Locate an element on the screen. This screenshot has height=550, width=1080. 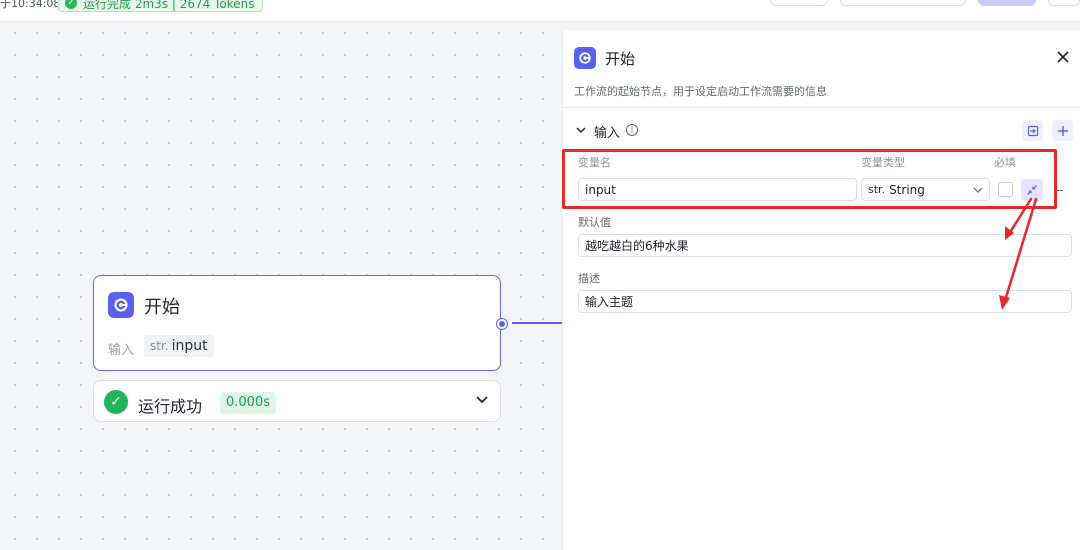
default-value-input: 越吃越白的6种水果 is located at coordinates (825, 245).